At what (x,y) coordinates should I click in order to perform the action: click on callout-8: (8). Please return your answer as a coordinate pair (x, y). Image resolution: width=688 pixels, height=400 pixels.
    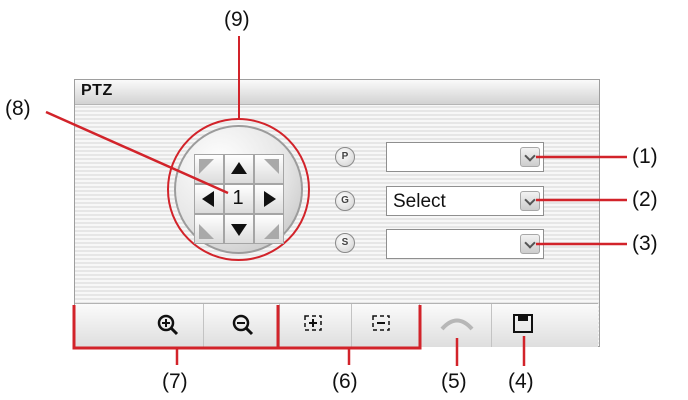
    Looking at the image, I should click on (18, 108).